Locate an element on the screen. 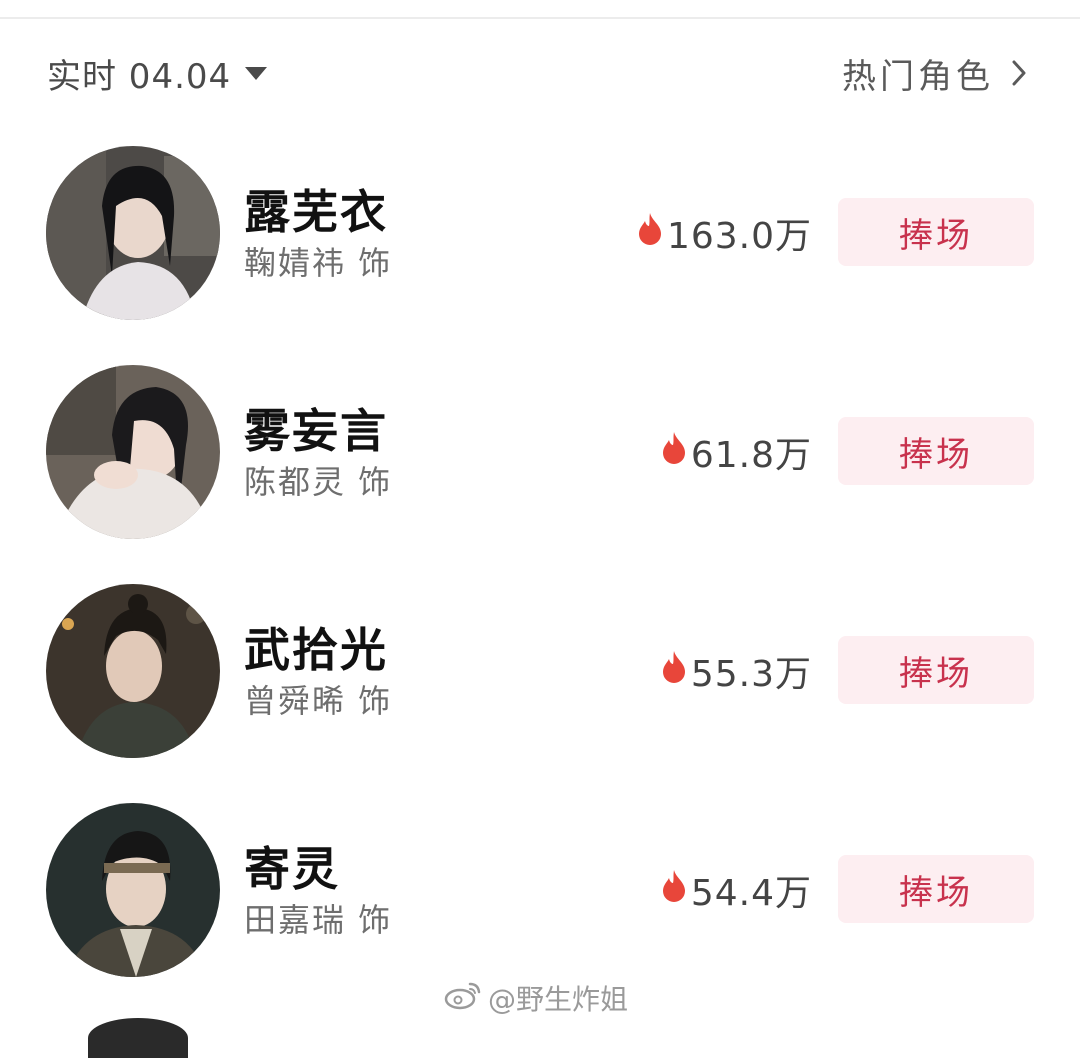  ranking-header: 实时 04.04 热门角色 is located at coordinates (540, 73).